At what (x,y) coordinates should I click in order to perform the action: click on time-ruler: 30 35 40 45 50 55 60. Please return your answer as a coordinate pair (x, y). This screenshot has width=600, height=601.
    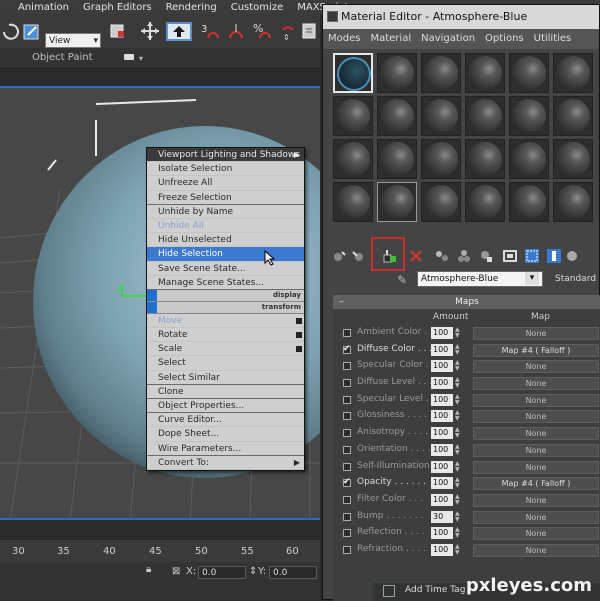
    Looking at the image, I should click on (160, 551).